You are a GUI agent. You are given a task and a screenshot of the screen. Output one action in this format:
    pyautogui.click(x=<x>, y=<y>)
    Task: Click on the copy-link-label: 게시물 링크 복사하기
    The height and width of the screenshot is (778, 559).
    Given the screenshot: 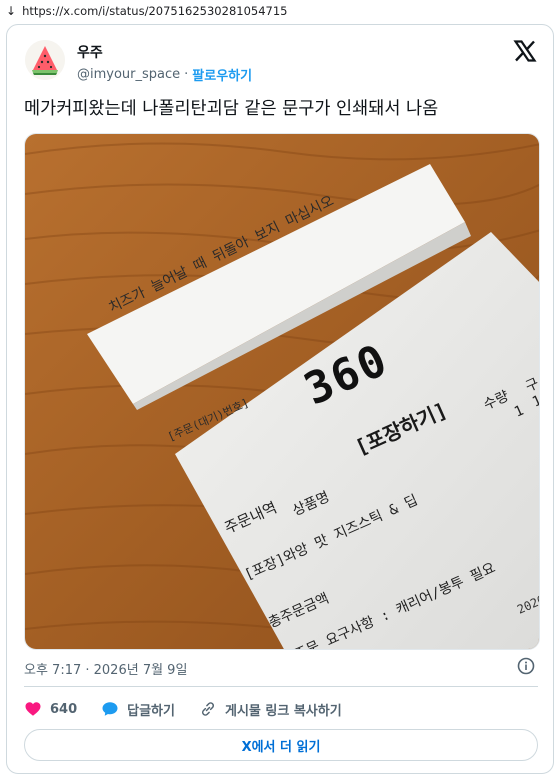 What is the action you would take?
    pyautogui.click(x=283, y=711)
    